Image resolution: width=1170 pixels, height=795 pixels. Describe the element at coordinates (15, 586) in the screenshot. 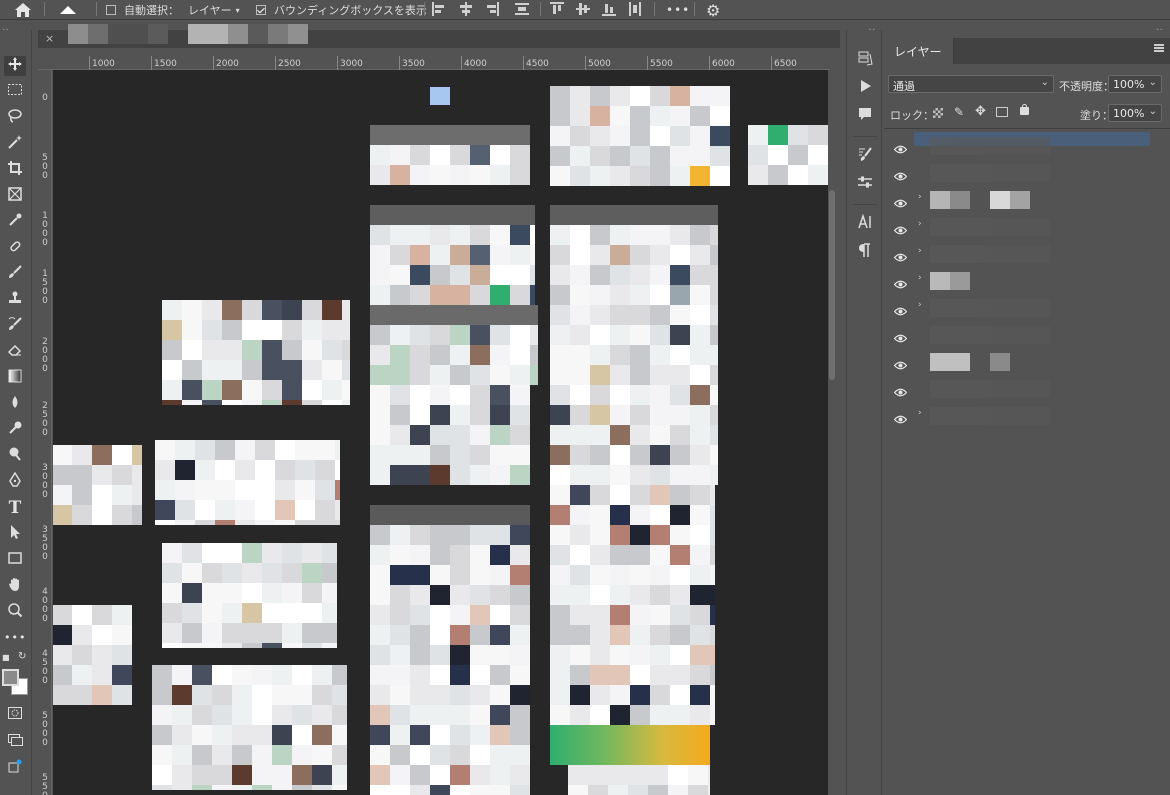

I see `hand-tool-icon` at that location.